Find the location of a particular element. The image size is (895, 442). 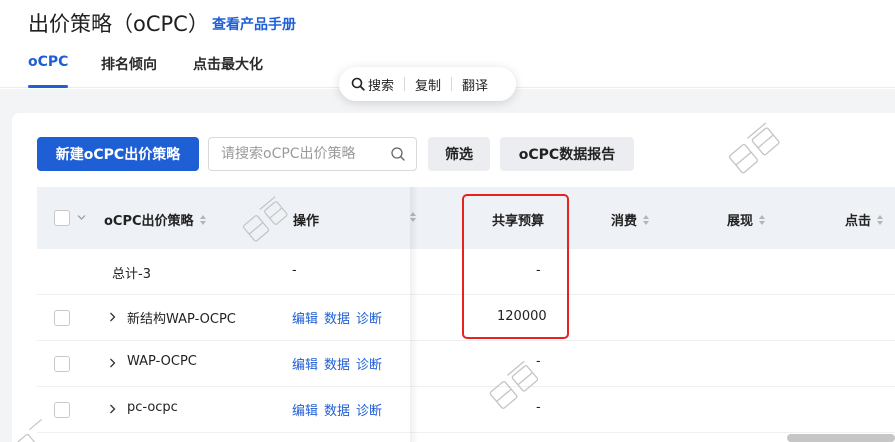

column-header-actions-label: 操作 is located at coordinates (306, 221).